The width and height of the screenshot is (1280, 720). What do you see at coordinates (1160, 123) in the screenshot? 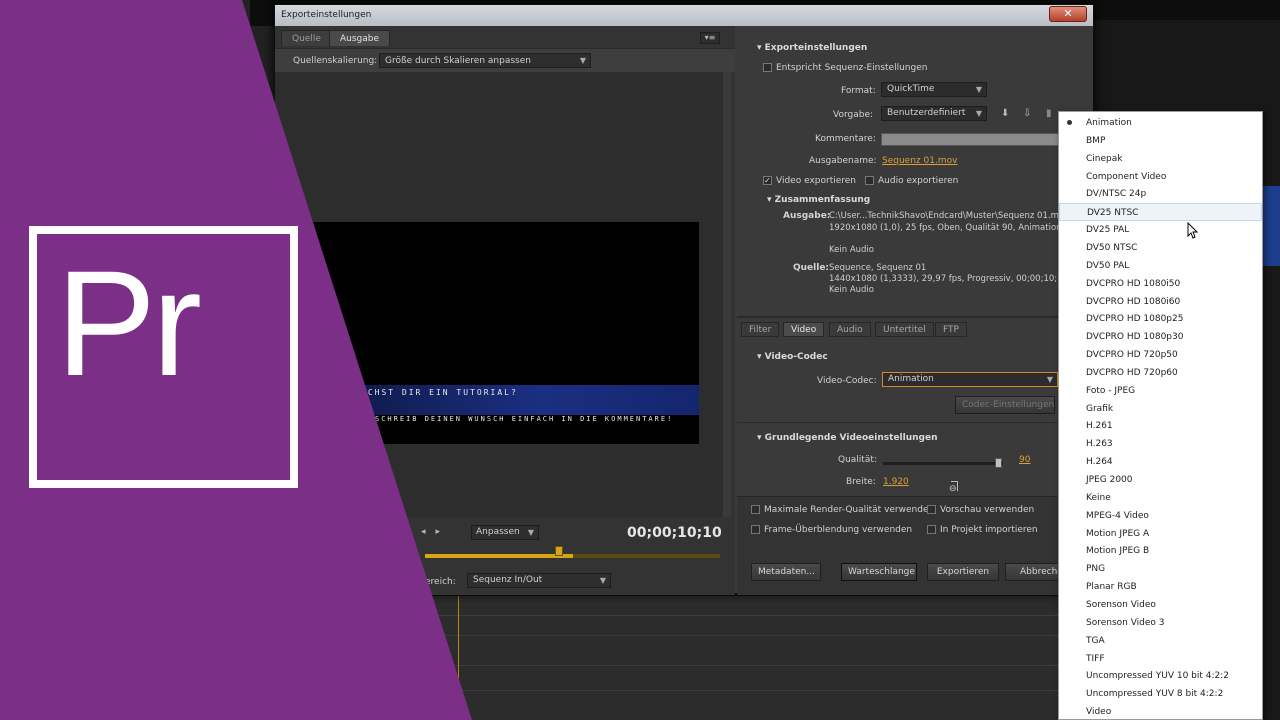
I see `codec-option: Animation` at bounding box center [1160, 123].